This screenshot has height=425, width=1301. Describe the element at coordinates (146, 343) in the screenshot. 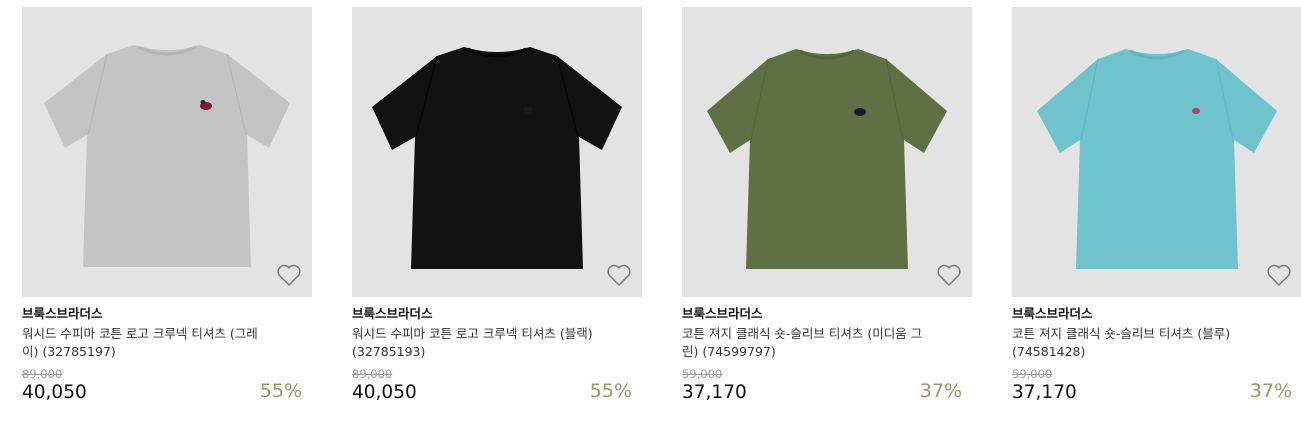

I see `product-name: 워시드 수피마 코튼 로고 크루넥 티셔츠 (그레이) (32785197)` at that location.